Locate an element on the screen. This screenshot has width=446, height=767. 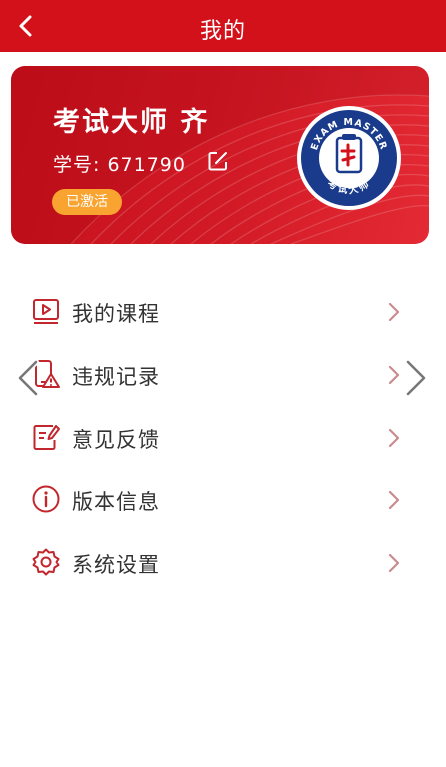
header-bar: 我的 is located at coordinates (223, 26).